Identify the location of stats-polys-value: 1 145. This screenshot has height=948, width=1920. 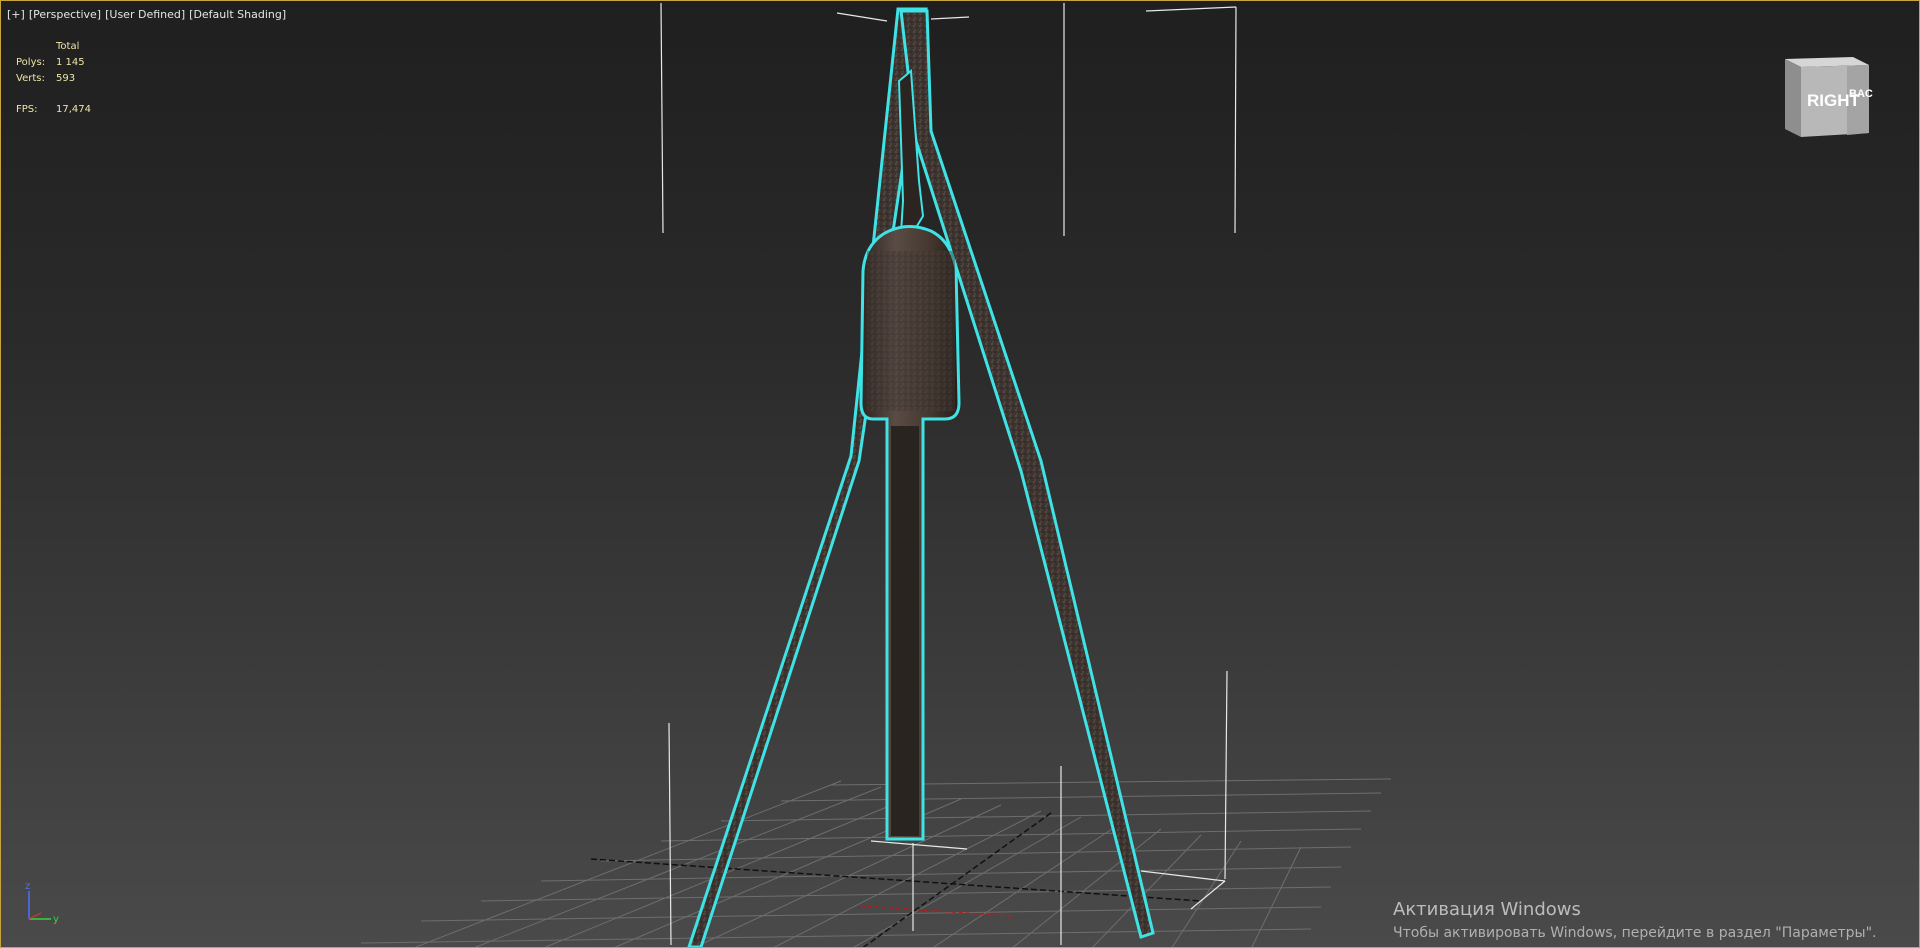
(70, 62).